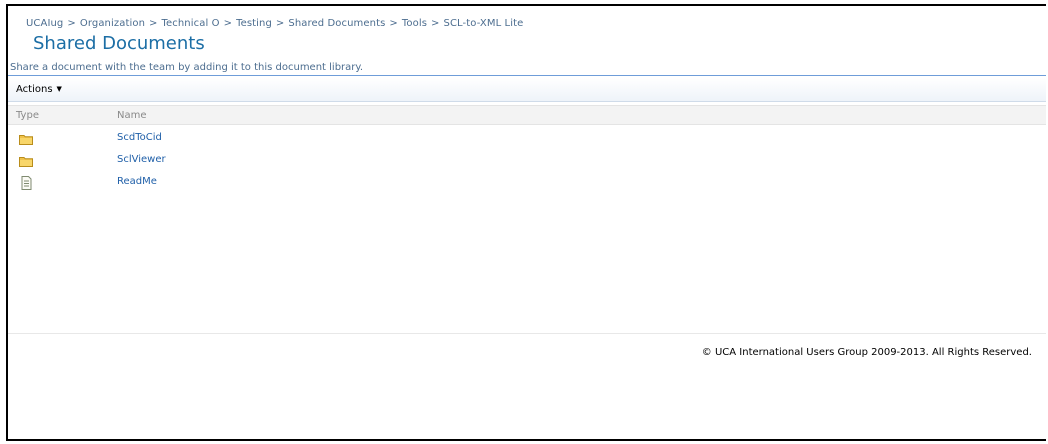 The width and height of the screenshot is (1048, 444). What do you see at coordinates (112, 23) in the screenshot?
I see `breadcrumb-item-organization: Organization` at bounding box center [112, 23].